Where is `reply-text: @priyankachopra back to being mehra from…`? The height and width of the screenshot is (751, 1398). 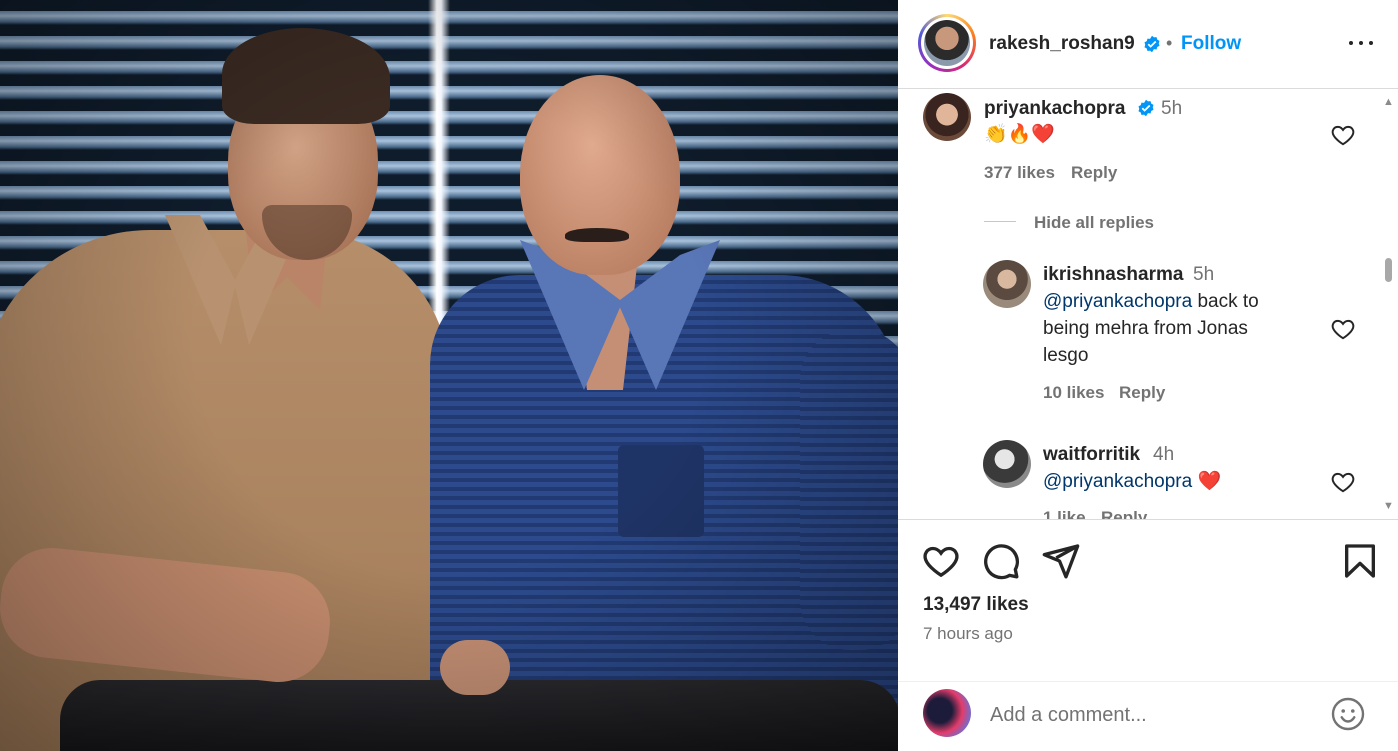
reply-text: @priyankachopra back to being mehra from… is located at coordinates (1188, 328).